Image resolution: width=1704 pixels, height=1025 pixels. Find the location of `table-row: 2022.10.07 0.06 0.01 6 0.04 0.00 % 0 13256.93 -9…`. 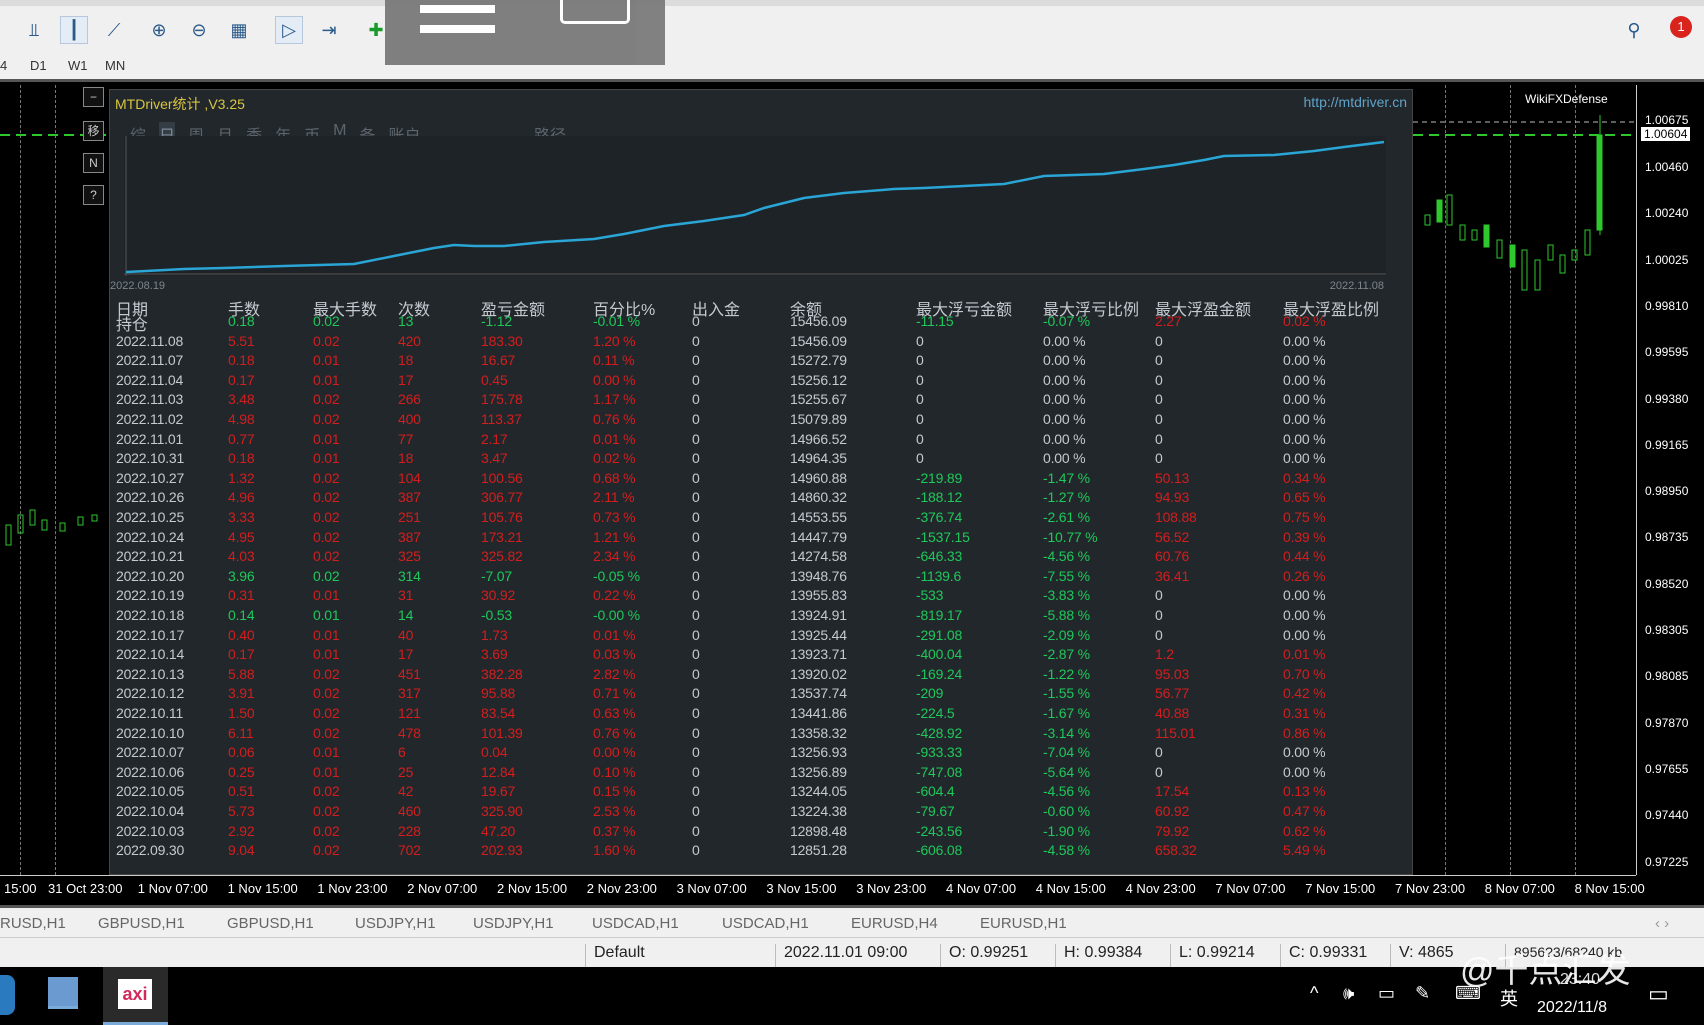

table-row: 2022.10.07 0.06 0.01 6 0.04 0.00 % 0 13256.93 -9… is located at coordinates (755, 753).